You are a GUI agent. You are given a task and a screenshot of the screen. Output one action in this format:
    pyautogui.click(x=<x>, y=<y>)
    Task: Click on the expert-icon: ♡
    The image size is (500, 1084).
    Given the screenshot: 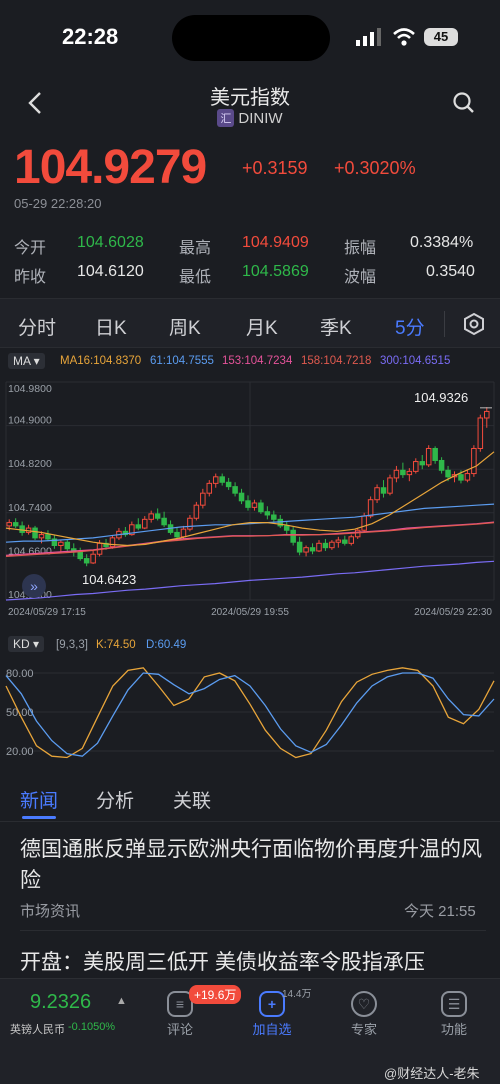 What is the action you would take?
    pyautogui.click(x=364, y=1004)
    